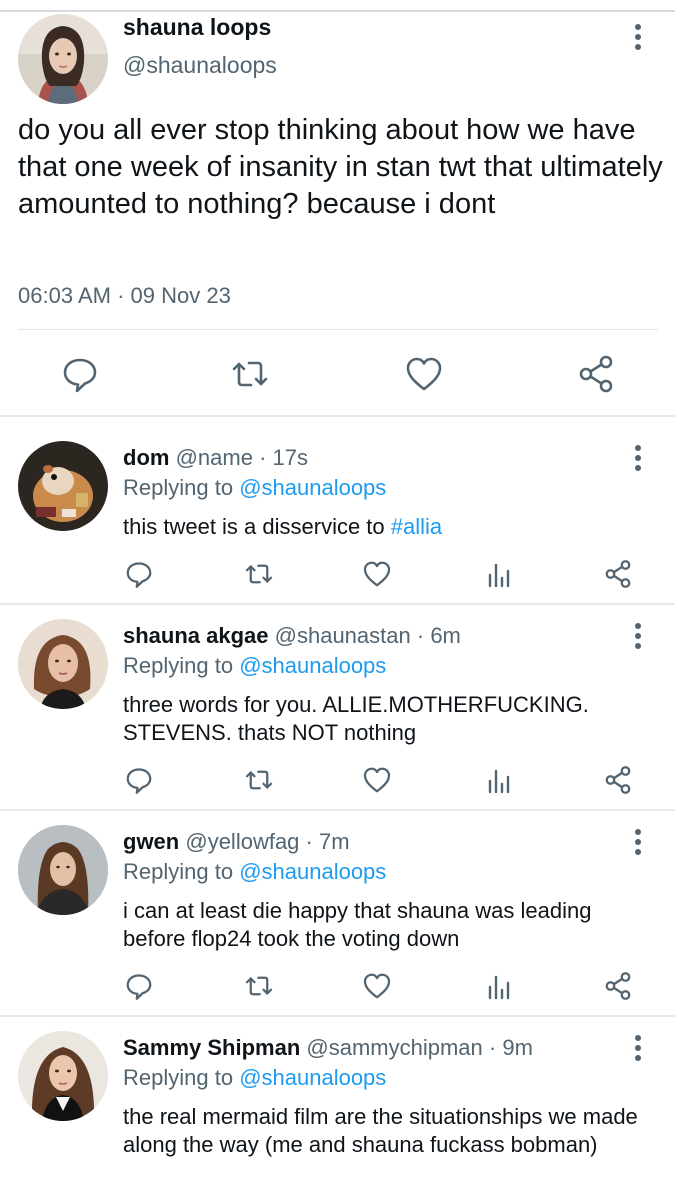 The height and width of the screenshot is (1200, 675). Describe the element at coordinates (343, 635) in the screenshot. I see `user-handle: @shaunastan` at that location.